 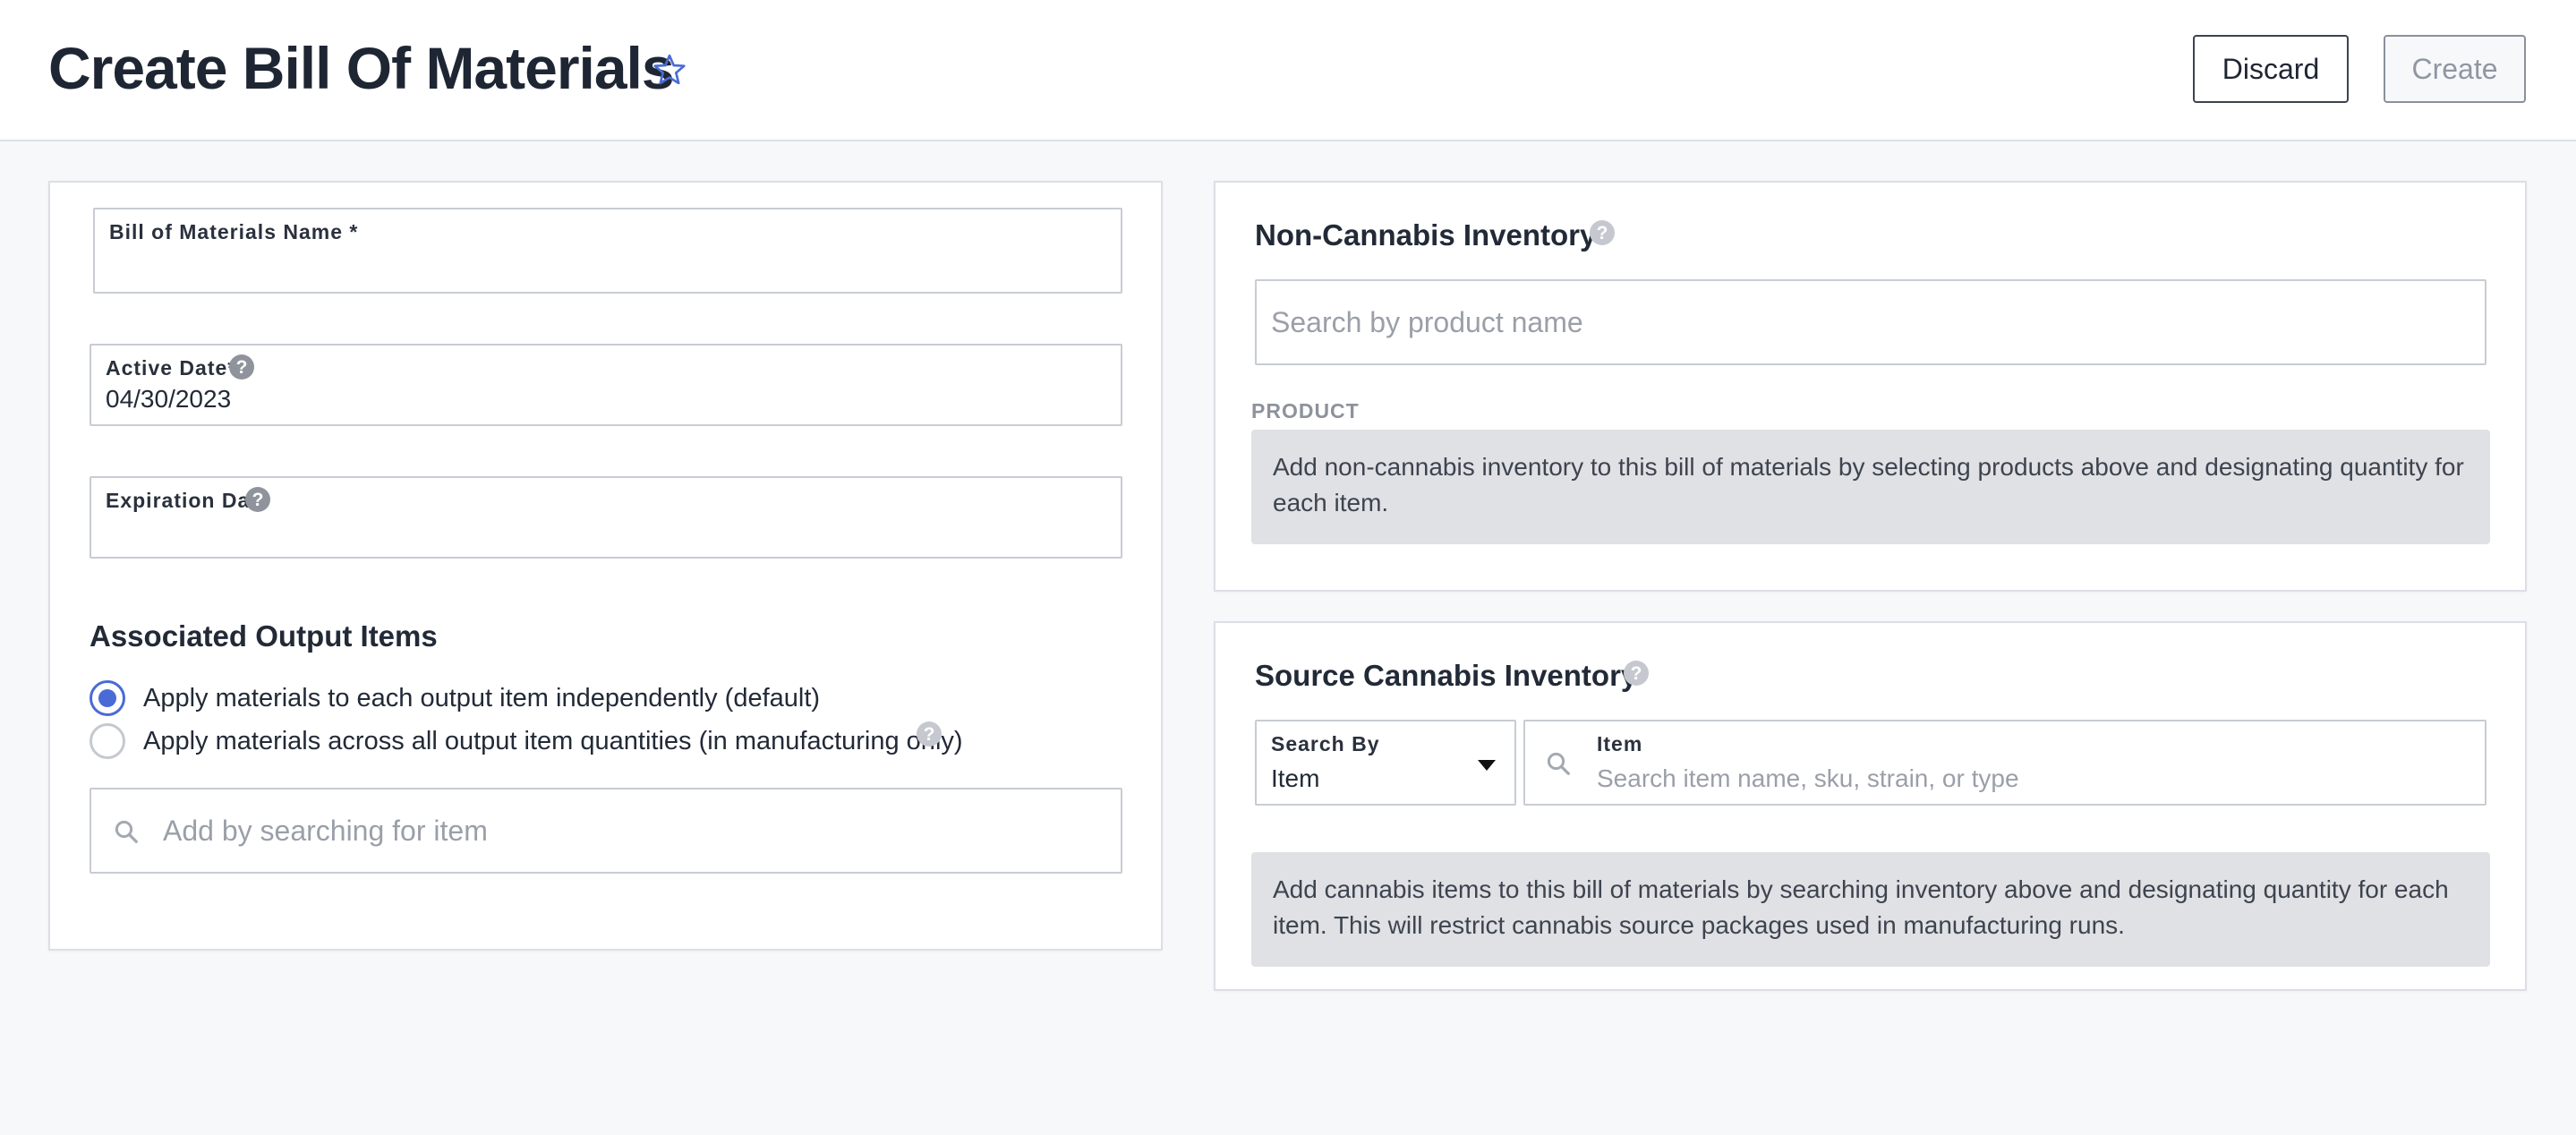 What do you see at coordinates (264, 636) in the screenshot?
I see `output-items-title: Associated Output Items` at bounding box center [264, 636].